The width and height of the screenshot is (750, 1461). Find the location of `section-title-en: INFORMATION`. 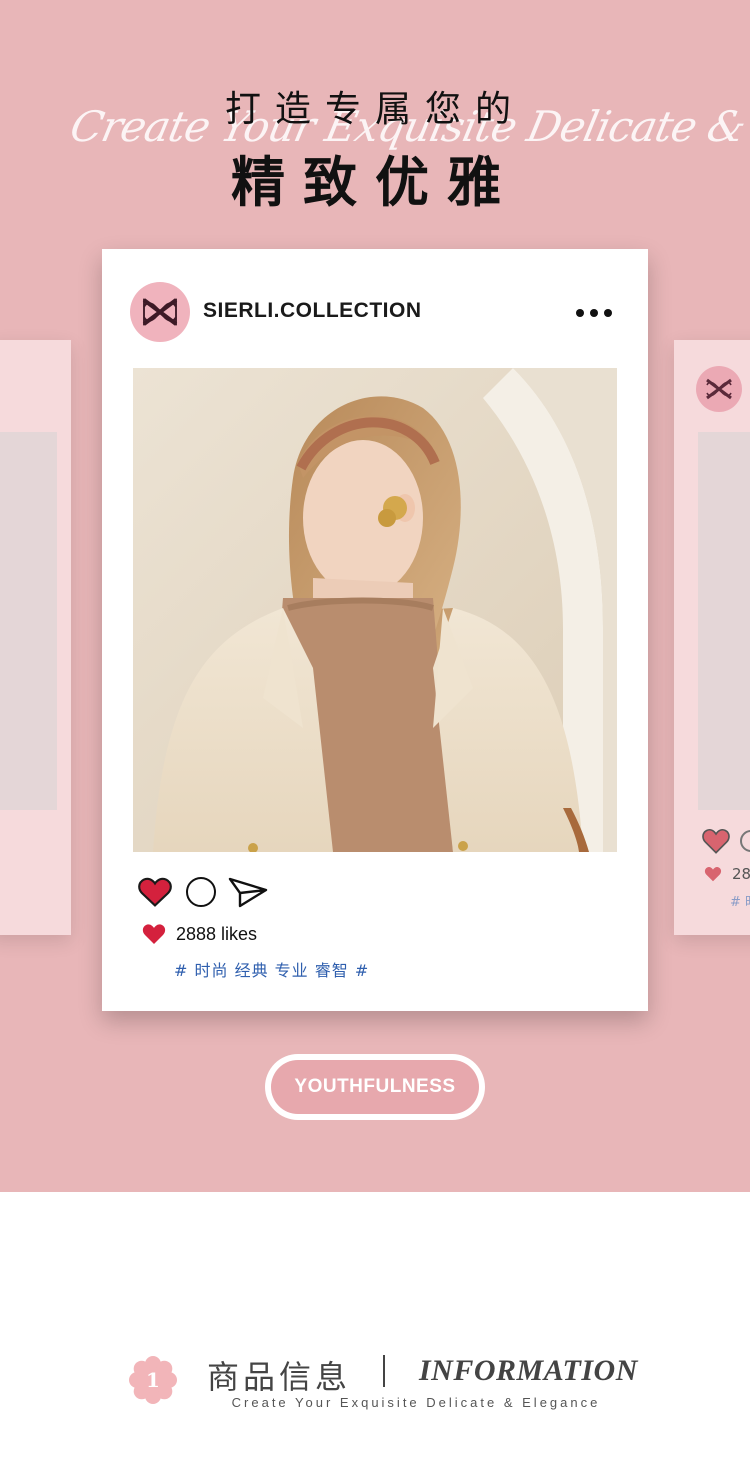

section-title-en: INFORMATION is located at coordinates (528, 1370).